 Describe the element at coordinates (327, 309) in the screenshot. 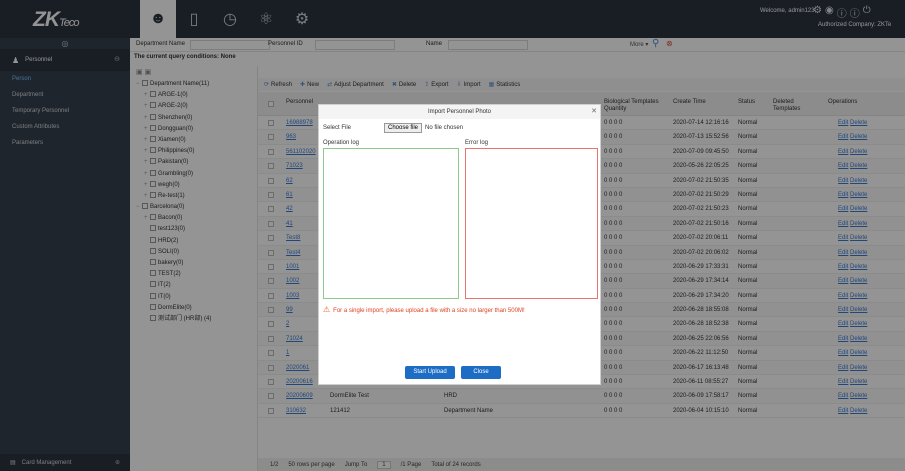

I see `warning-icon: ⚠` at that location.